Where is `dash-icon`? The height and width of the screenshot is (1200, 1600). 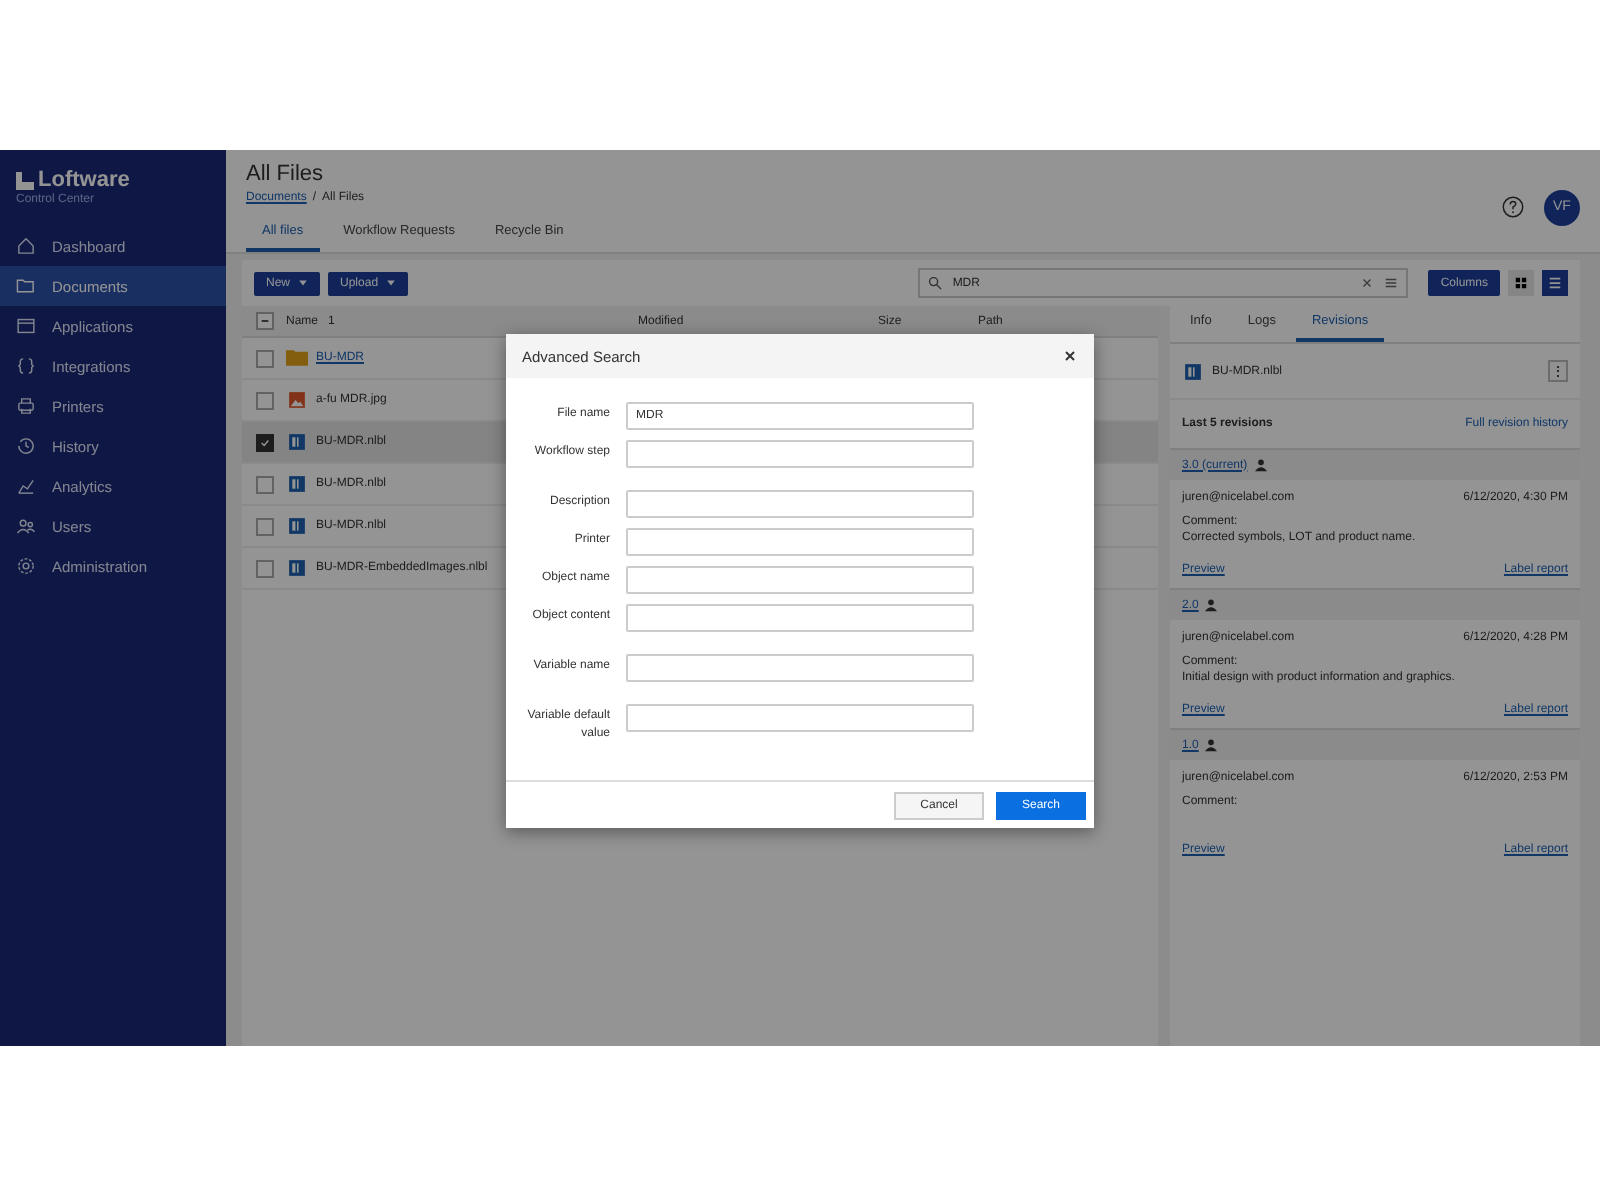 dash-icon is located at coordinates (264, 321).